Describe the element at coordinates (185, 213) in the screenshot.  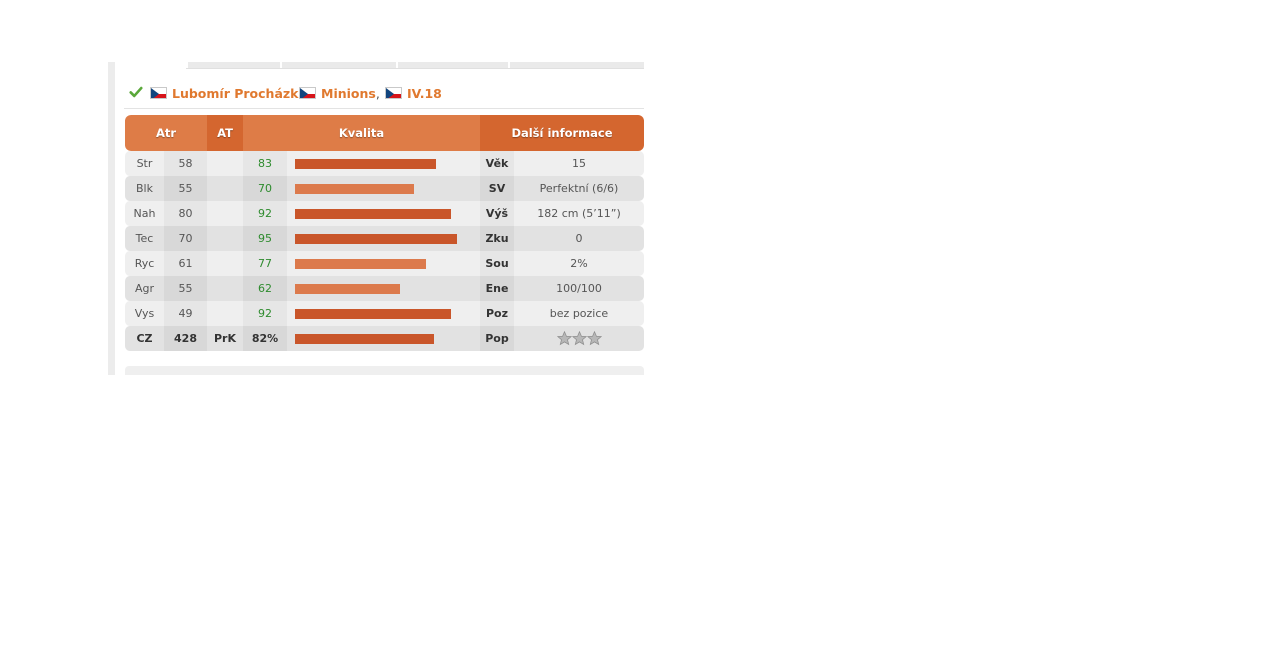
I see `attribute-value: 80` at that location.